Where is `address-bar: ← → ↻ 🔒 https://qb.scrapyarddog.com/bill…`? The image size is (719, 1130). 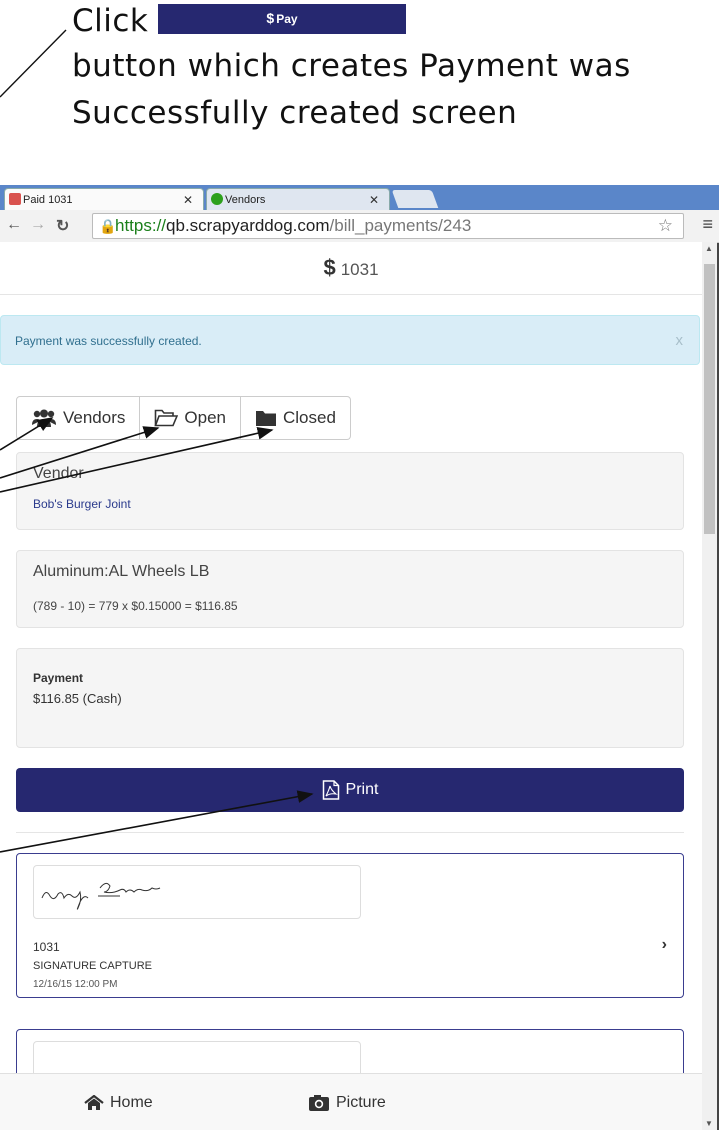
address-bar: ← → ↻ 🔒 https://qb.scrapyarddog.com/bill… is located at coordinates (359, 226).